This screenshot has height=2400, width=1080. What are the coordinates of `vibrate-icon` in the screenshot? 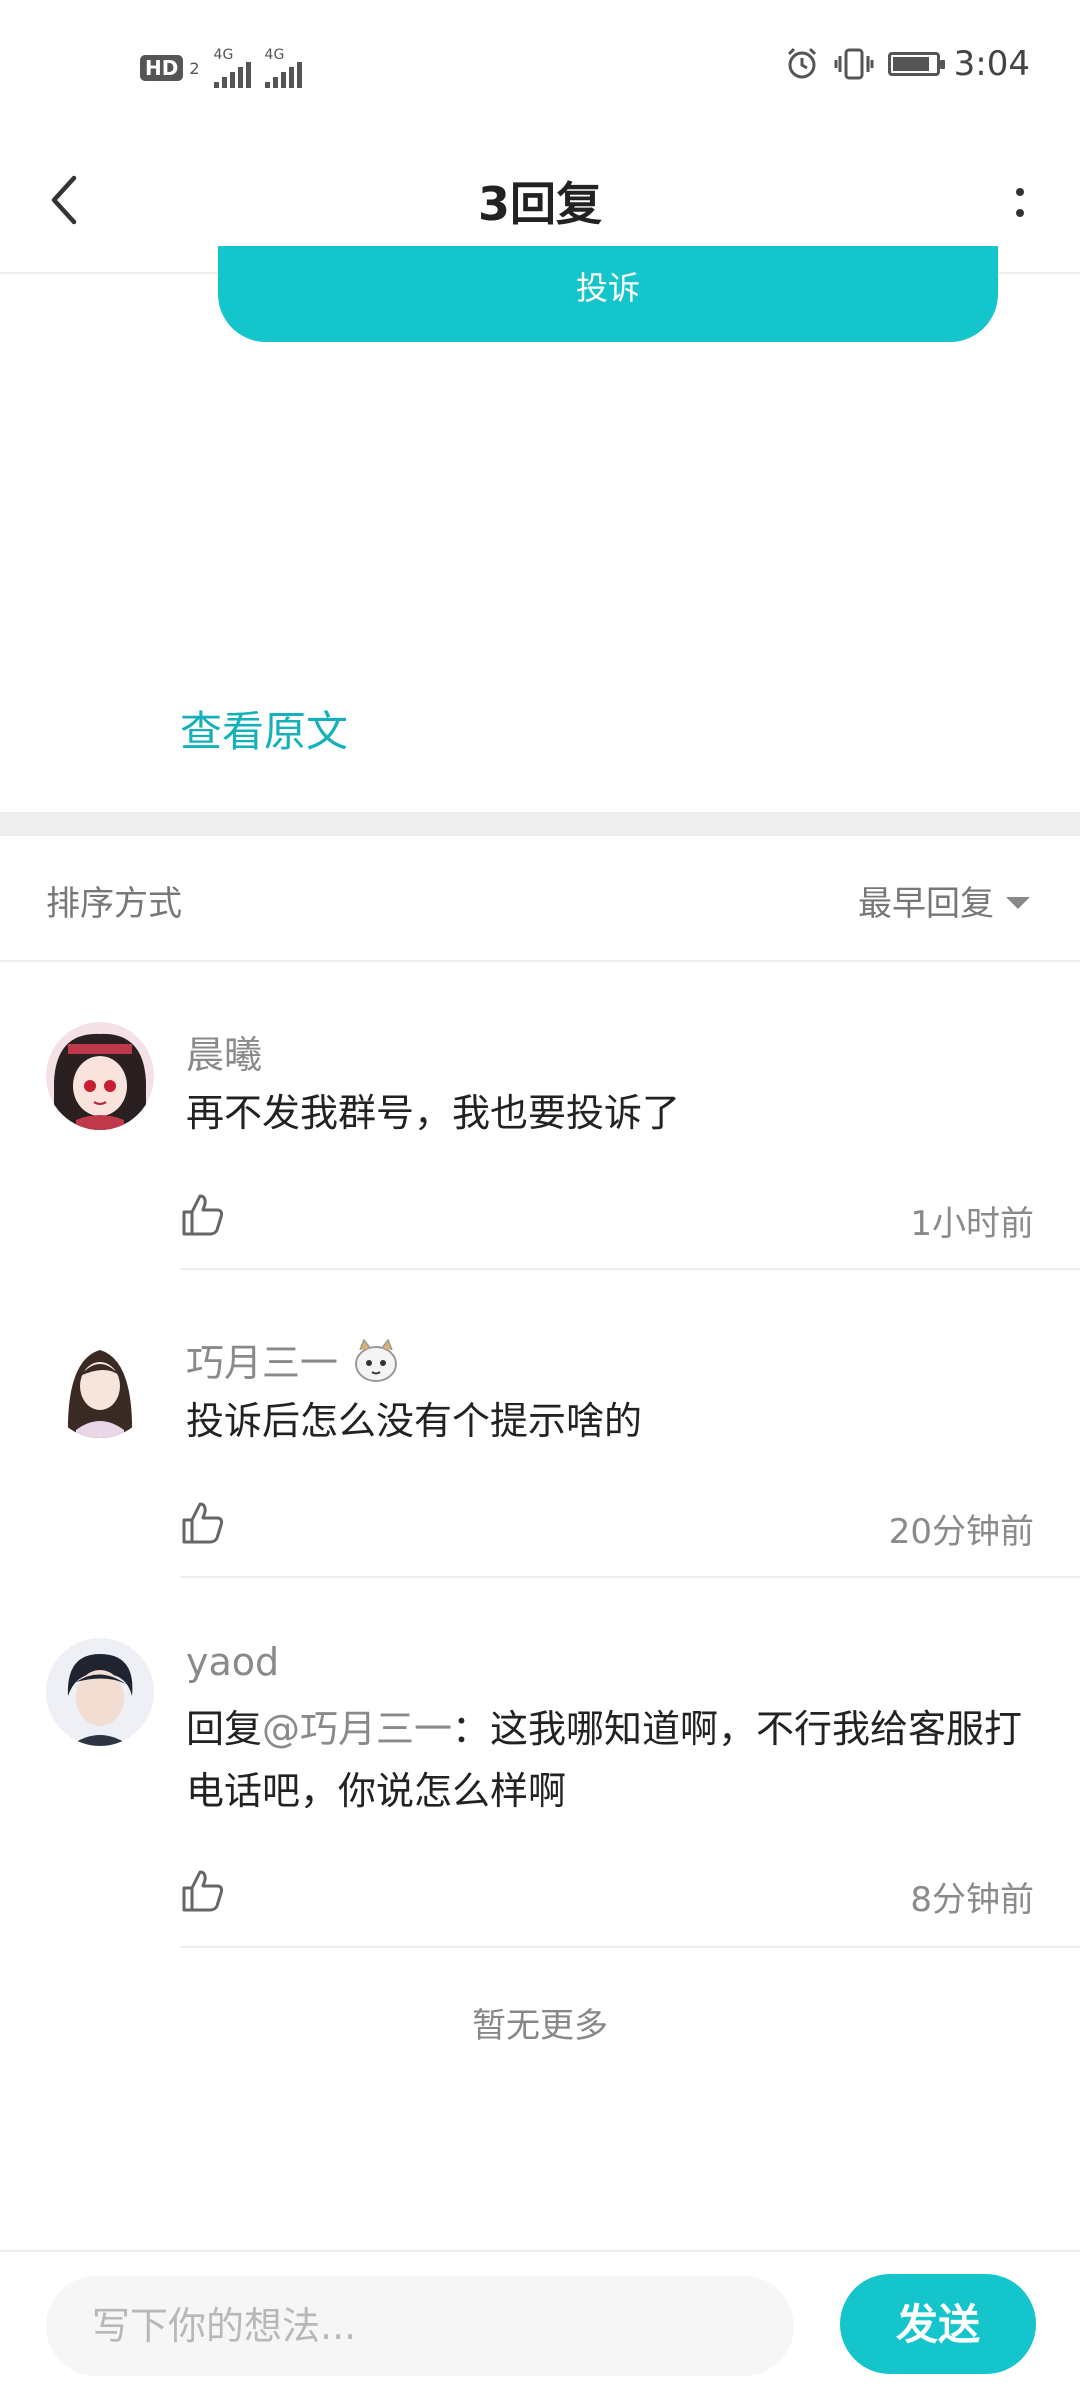 It's located at (854, 64).